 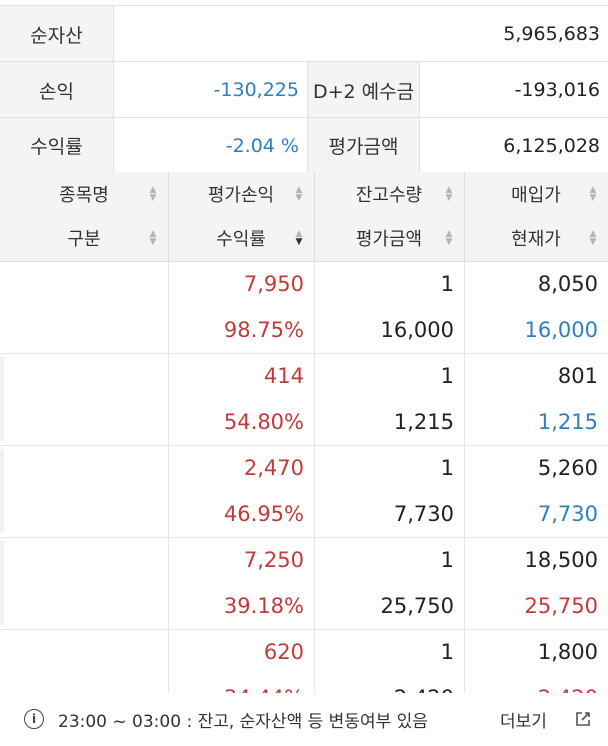 I want to click on col-header-return-rate: 수익률 ▲ ▼, so click(x=241, y=238).